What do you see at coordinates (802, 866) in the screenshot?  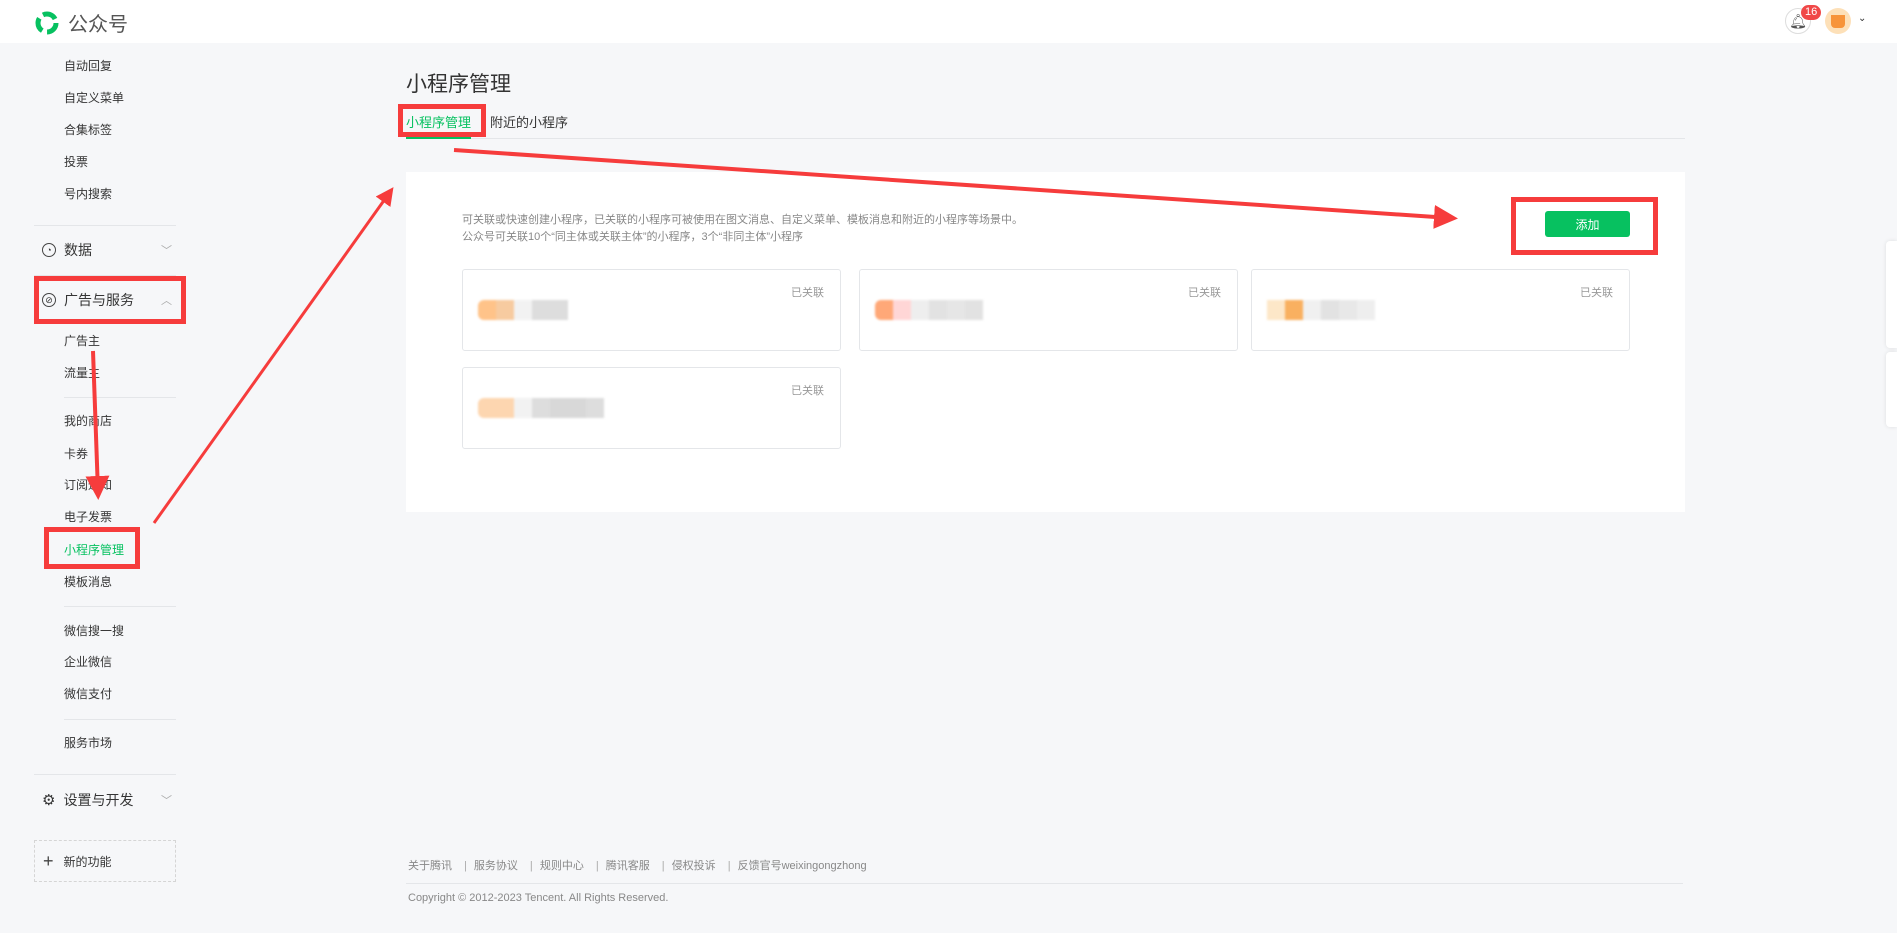 I see `footer-link-feedback: 反馈官号weixingongzhong` at bounding box center [802, 866].